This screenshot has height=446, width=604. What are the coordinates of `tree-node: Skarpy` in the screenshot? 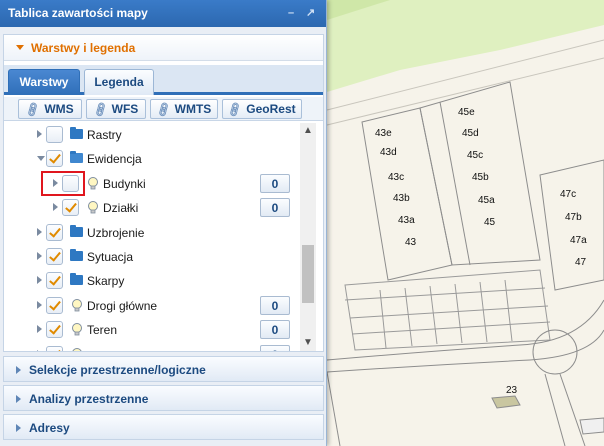 It's located at (152, 281).